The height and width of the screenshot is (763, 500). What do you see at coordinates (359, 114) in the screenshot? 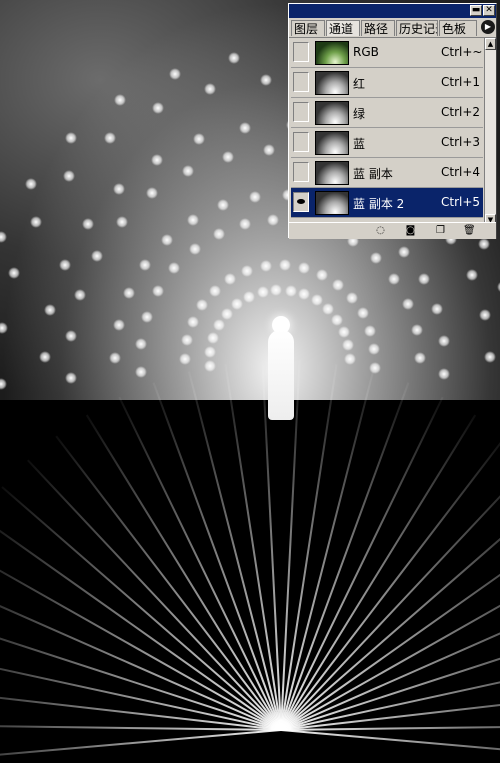
I see `channel-name: 绿` at bounding box center [359, 114].